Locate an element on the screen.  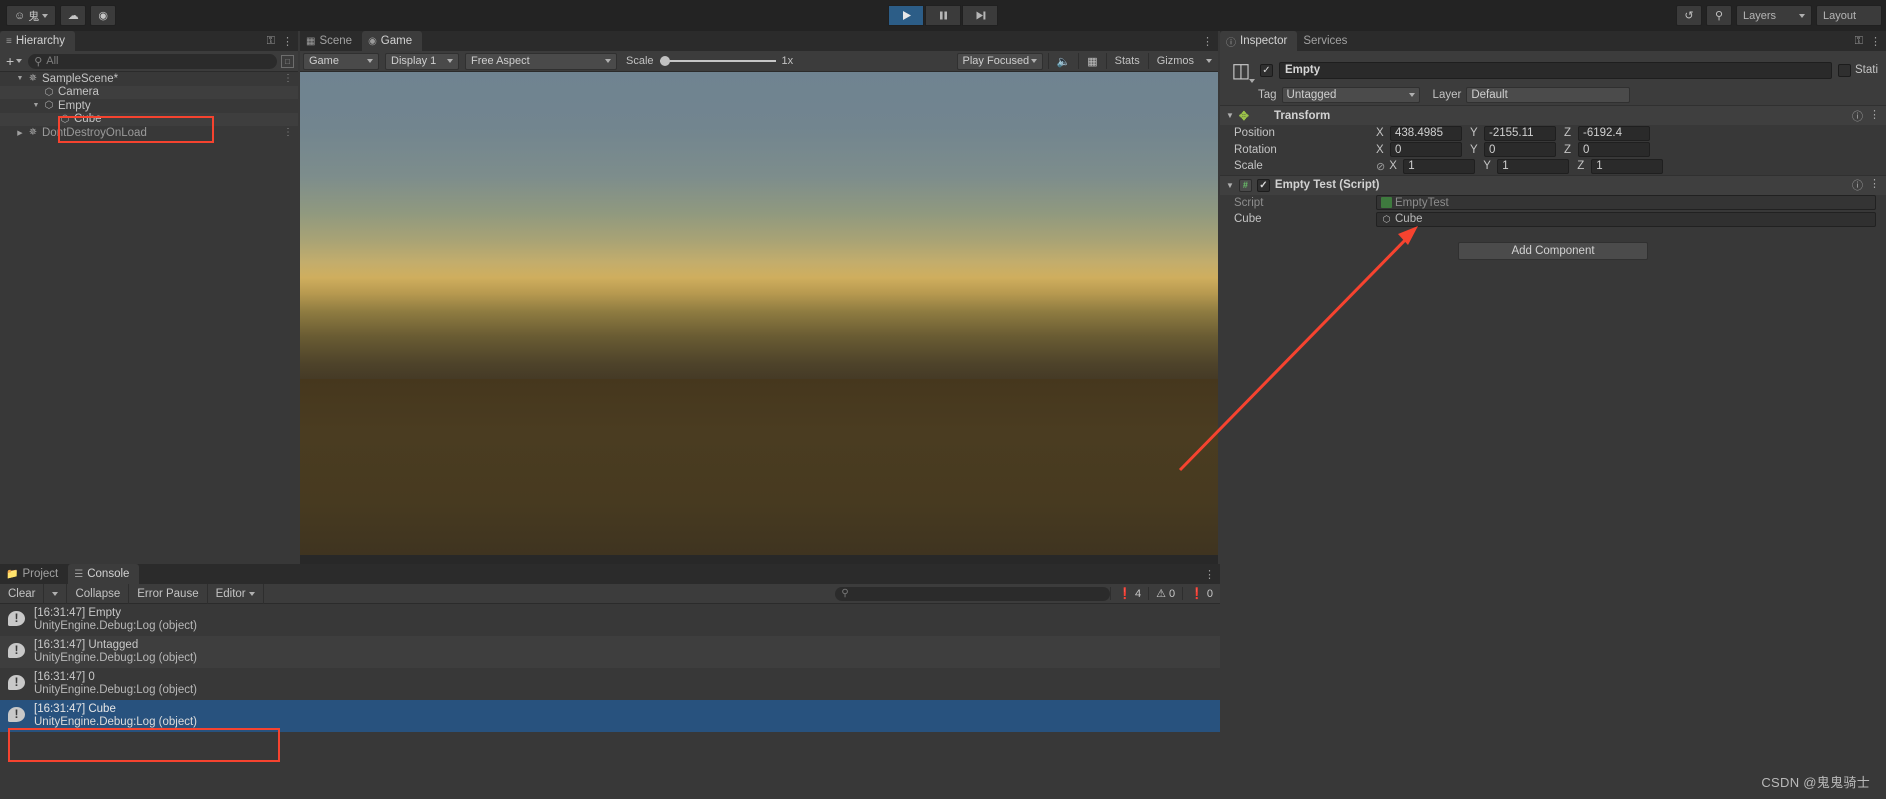
editor-dropdown: Editor is located at coordinates (236, 593).